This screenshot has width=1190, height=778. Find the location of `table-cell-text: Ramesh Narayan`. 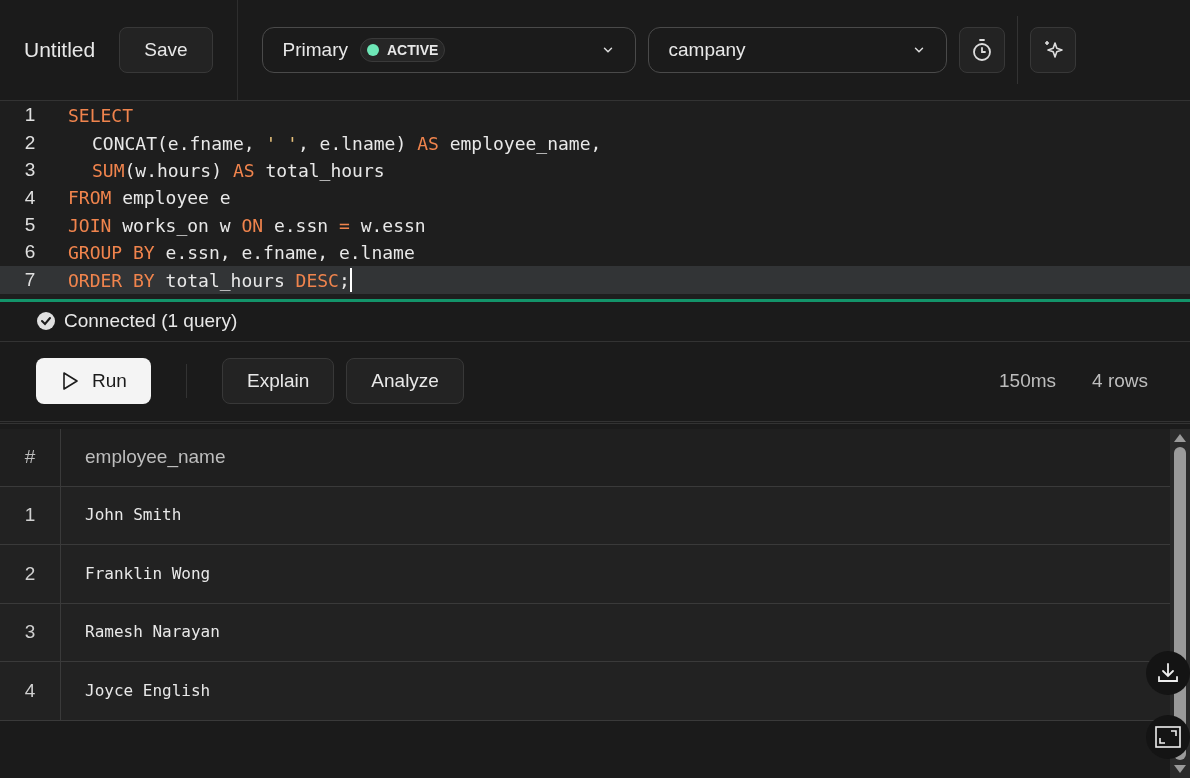

table-cell-text: Ramesh Narayan is located at coordinates (152, 632).